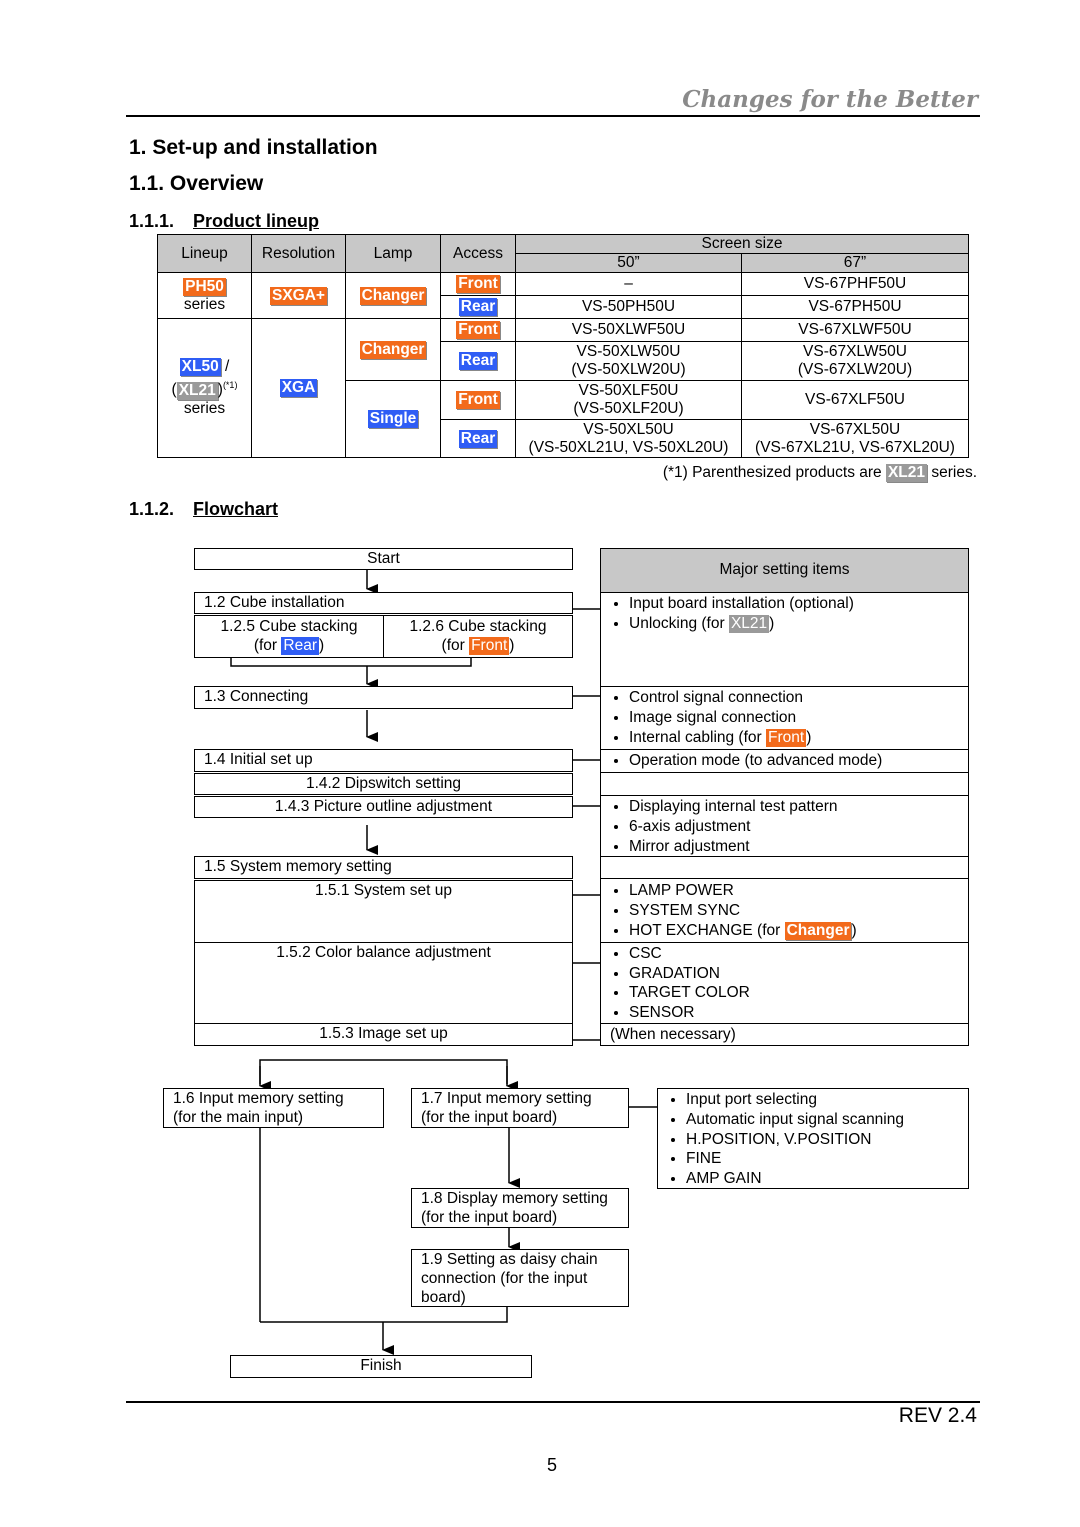 The height and width of the screenshot is (1527, 1080). What do you see at coordinates (383, 603) in the screenshot?
I see `step-1-2: 1.2 Cube installation` at bounding box center [383, 603].